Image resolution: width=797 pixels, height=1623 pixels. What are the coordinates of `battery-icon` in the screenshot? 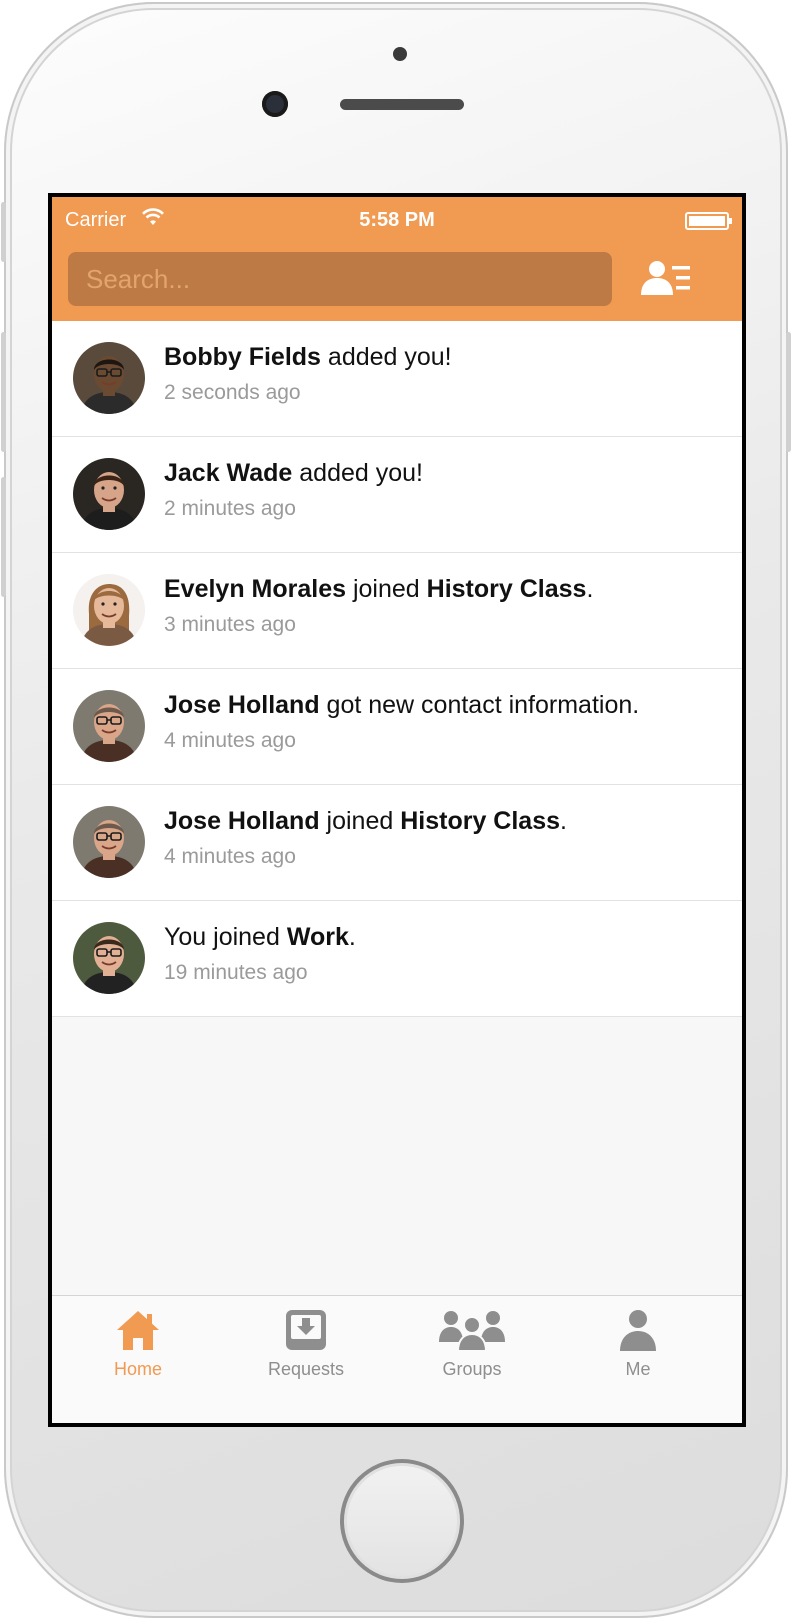 It's located at (708, 221).